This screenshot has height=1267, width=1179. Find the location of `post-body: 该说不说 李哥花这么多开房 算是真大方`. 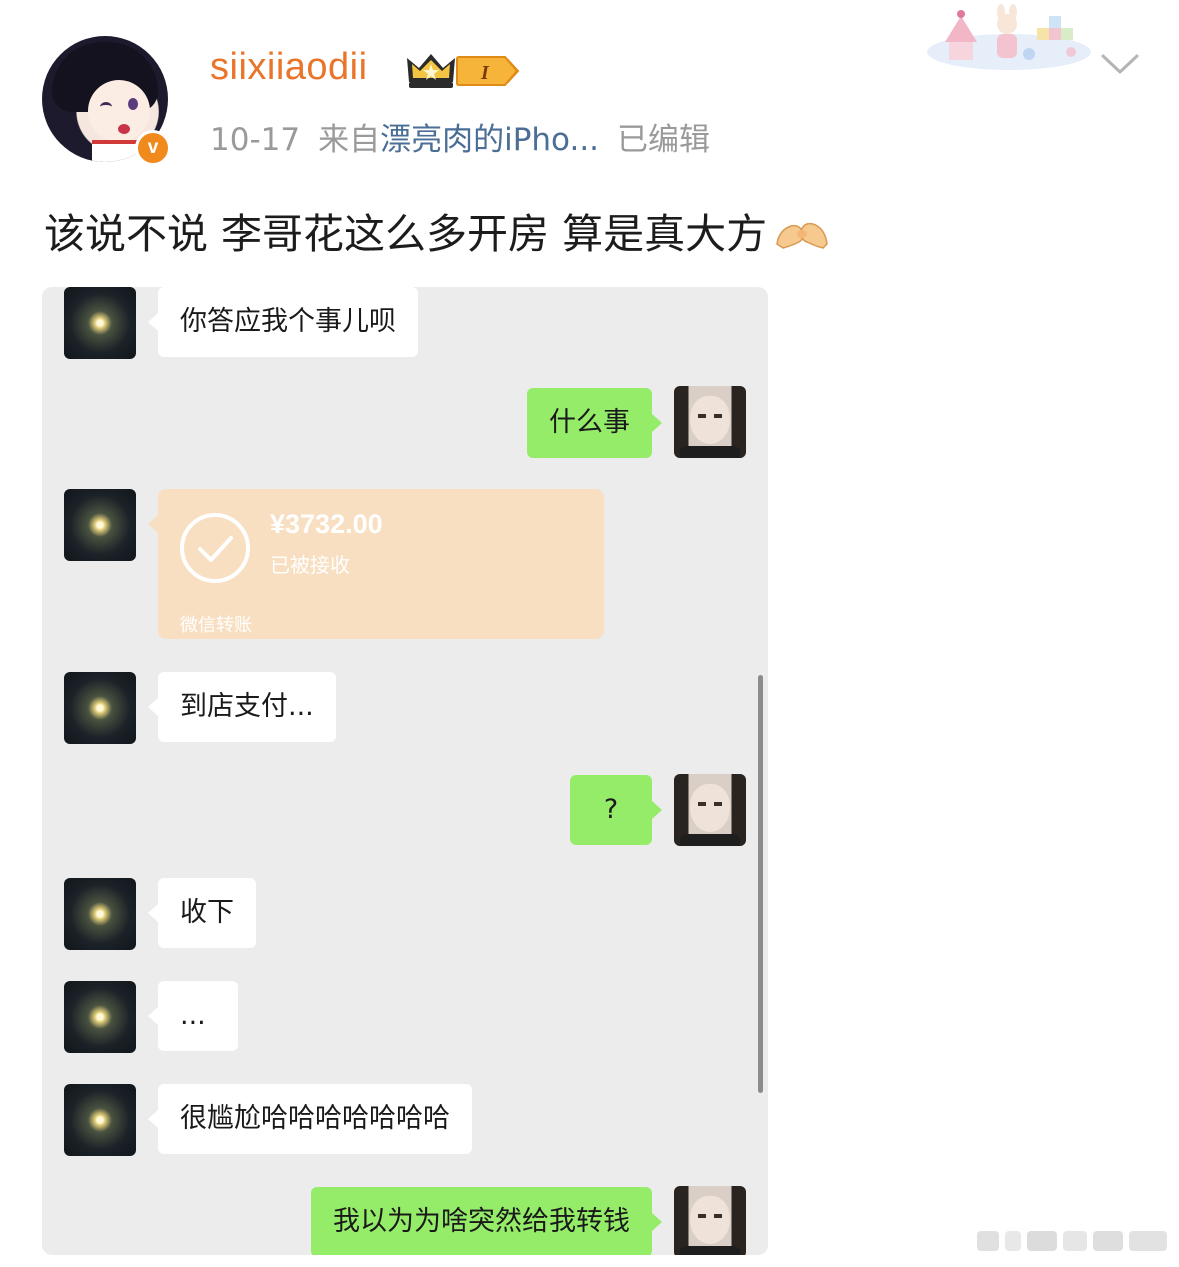

post-body: 该说不说 李哥花这么多开房 算是真大方 is located at coordinates (437, 230).